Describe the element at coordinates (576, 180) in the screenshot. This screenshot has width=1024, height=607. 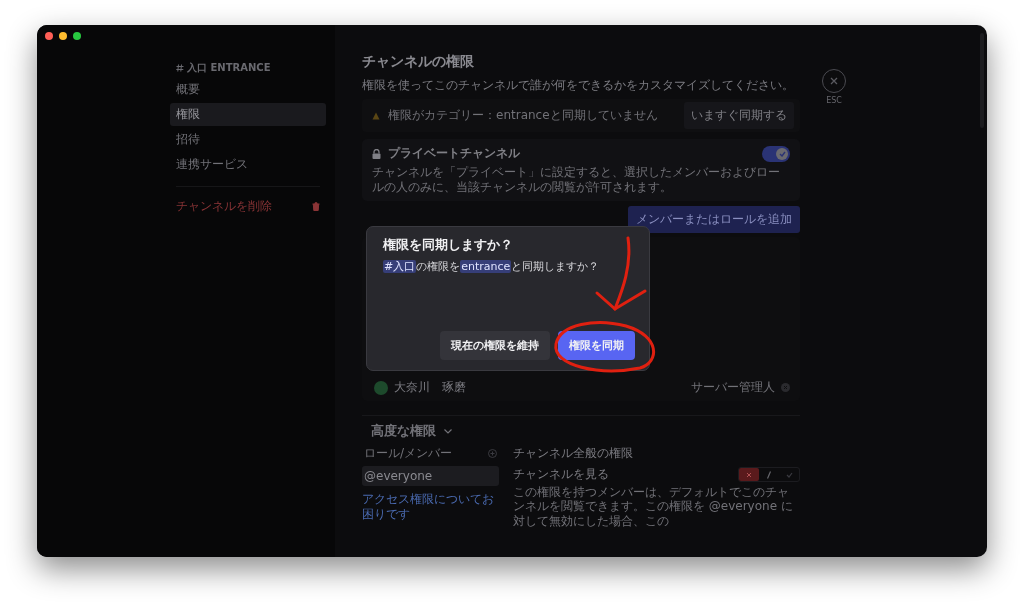
I see `private-channel-description: チャンネルを「プライベート」に設定すると、選択したメンバーおよびロールの人のみに、当該チャンネルの閲覧が許可されます。` at that location.